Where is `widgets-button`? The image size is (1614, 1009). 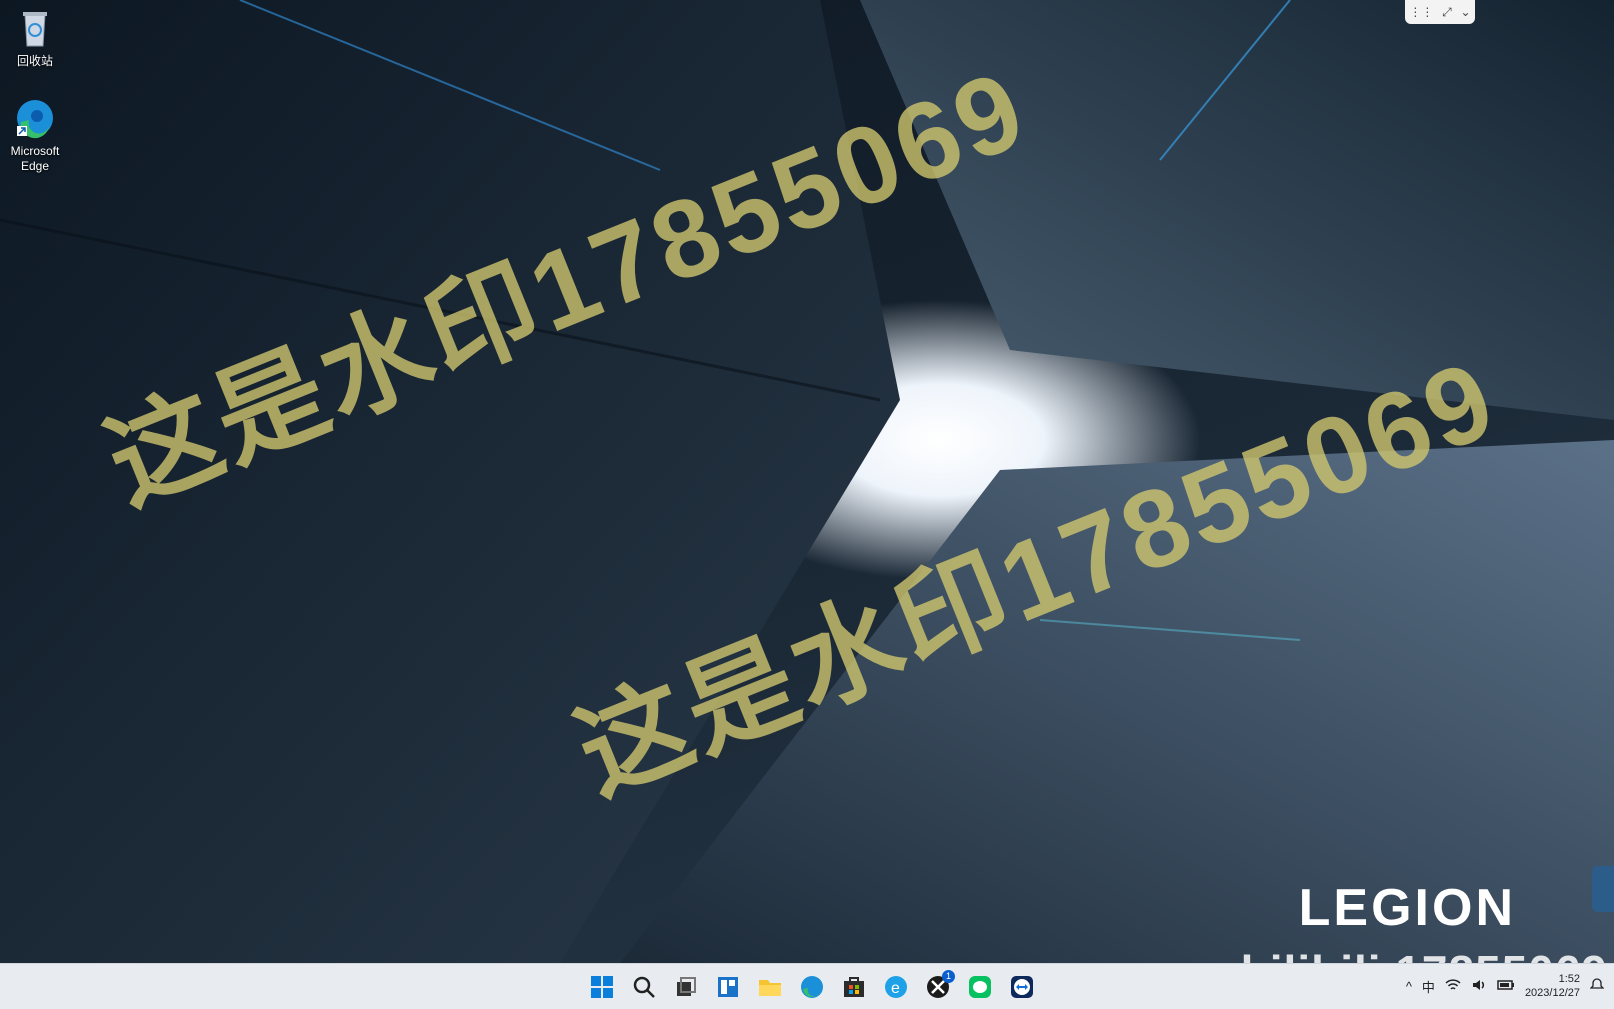
widgets-button is located at coordinates (728, 987).